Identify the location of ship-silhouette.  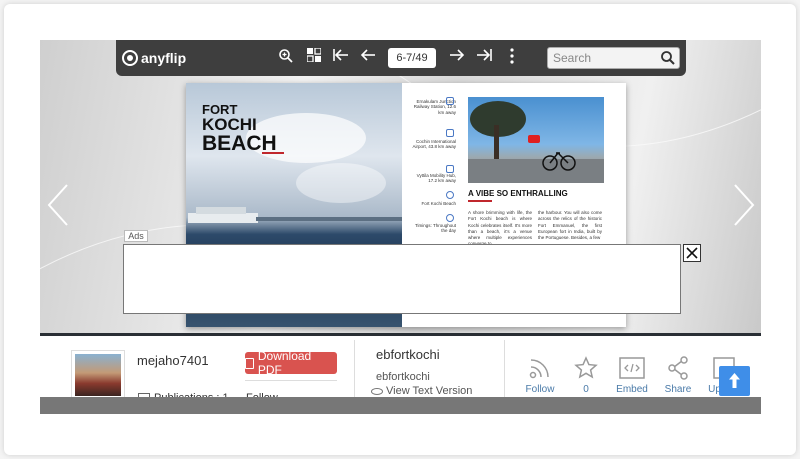
(295, 215).